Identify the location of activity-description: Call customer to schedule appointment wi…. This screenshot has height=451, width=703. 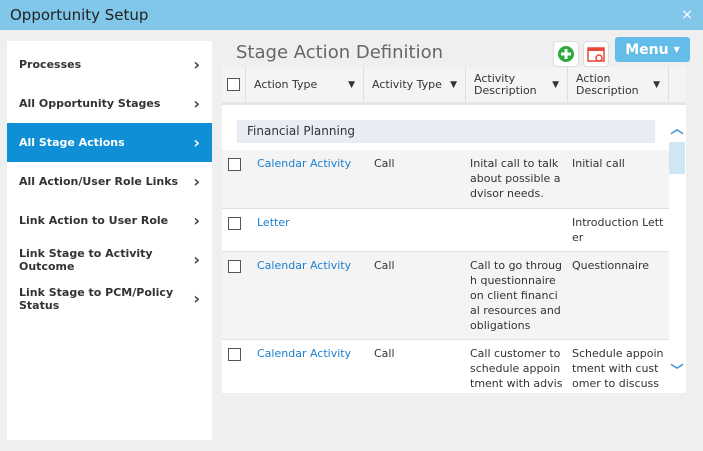
(516, 370).